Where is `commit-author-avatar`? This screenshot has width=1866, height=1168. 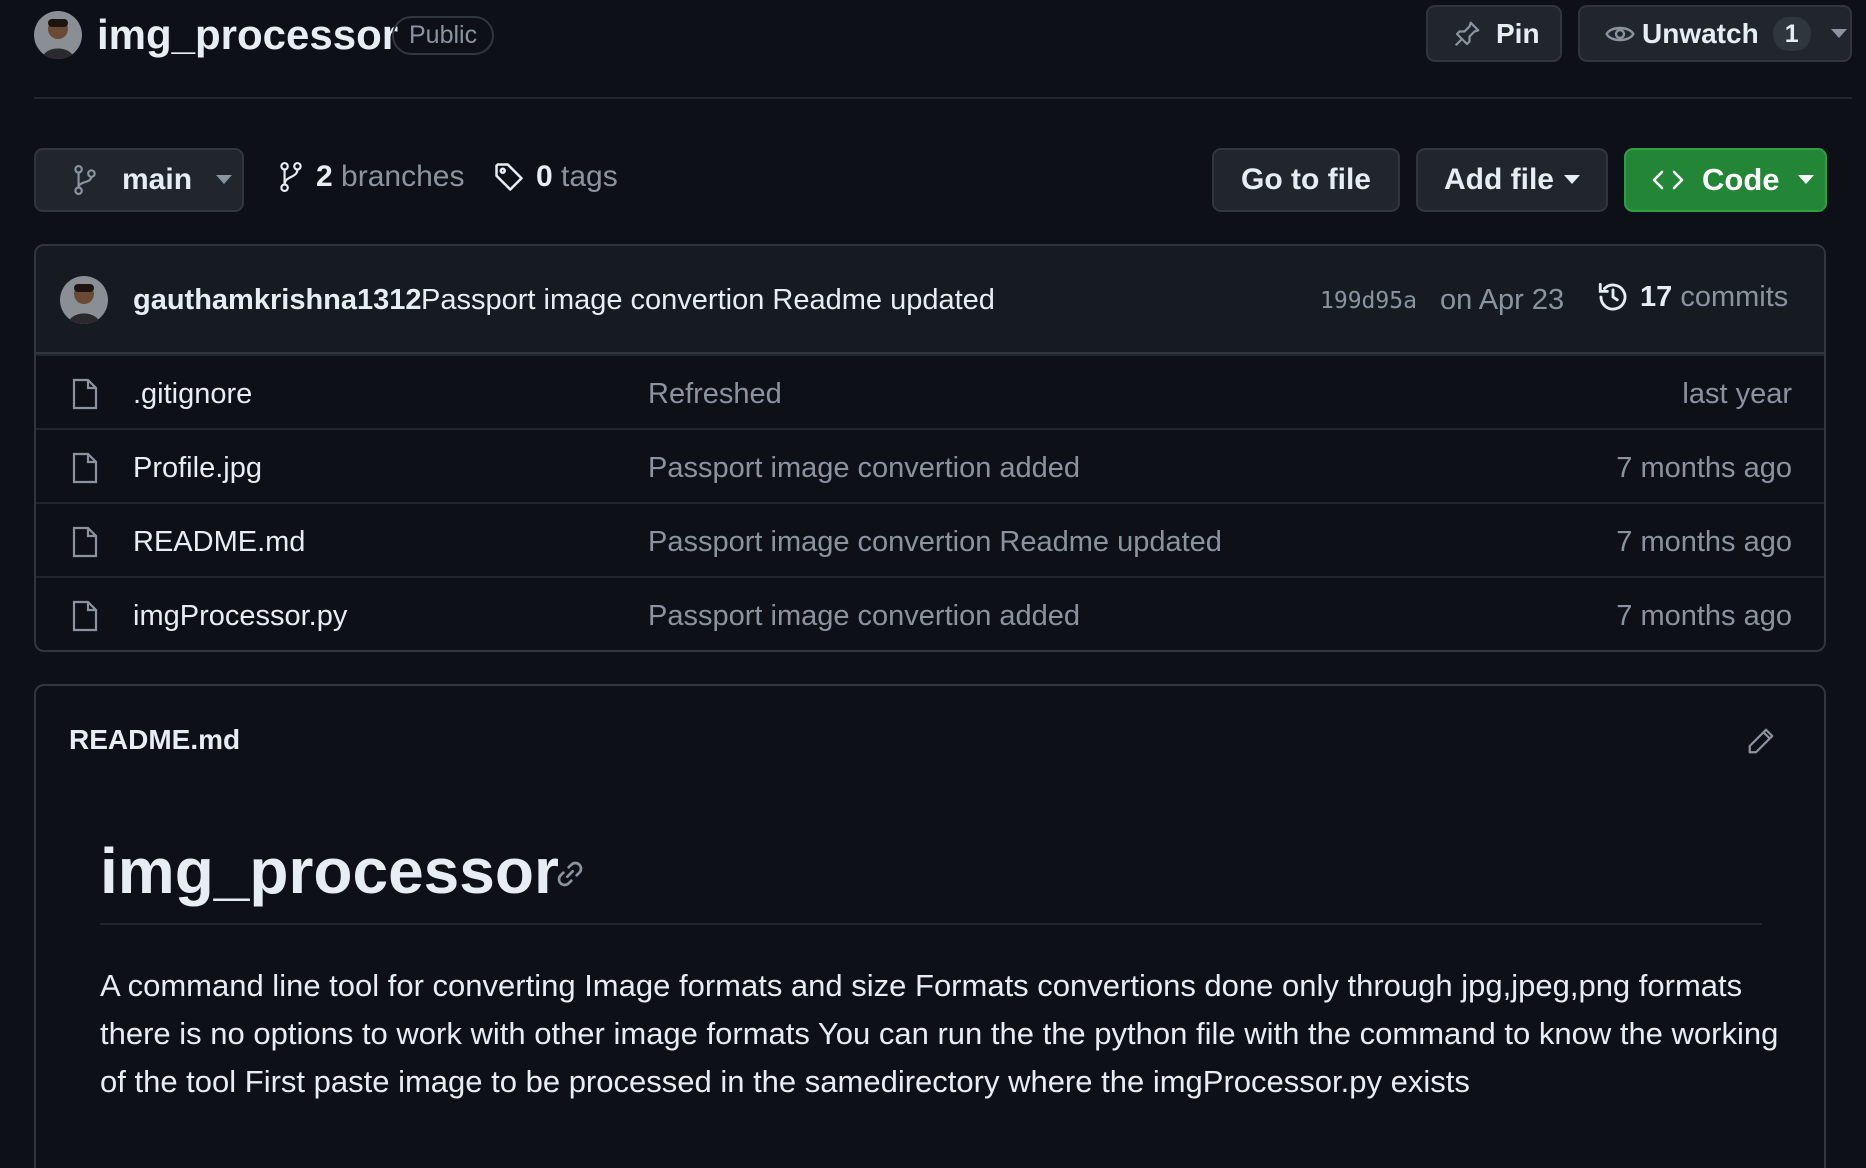
commit-author-avatar is located at coordinates (84, 300).